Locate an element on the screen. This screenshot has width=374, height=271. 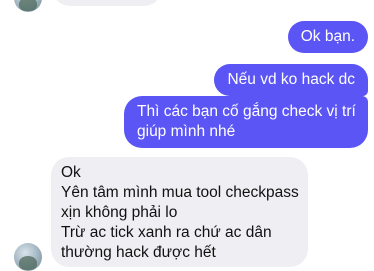
outgoing-message-bubble: Nếu vd ko hack dc is located at coordinates (291, 80).